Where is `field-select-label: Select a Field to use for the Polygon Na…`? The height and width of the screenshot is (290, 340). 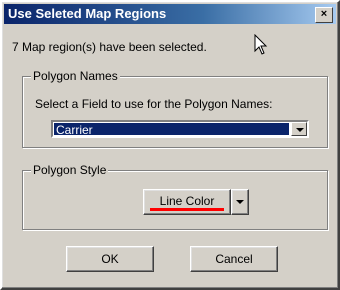
field-select-label: Select a Field to use for the Polygon Na… is located at coordinates (154, 104).